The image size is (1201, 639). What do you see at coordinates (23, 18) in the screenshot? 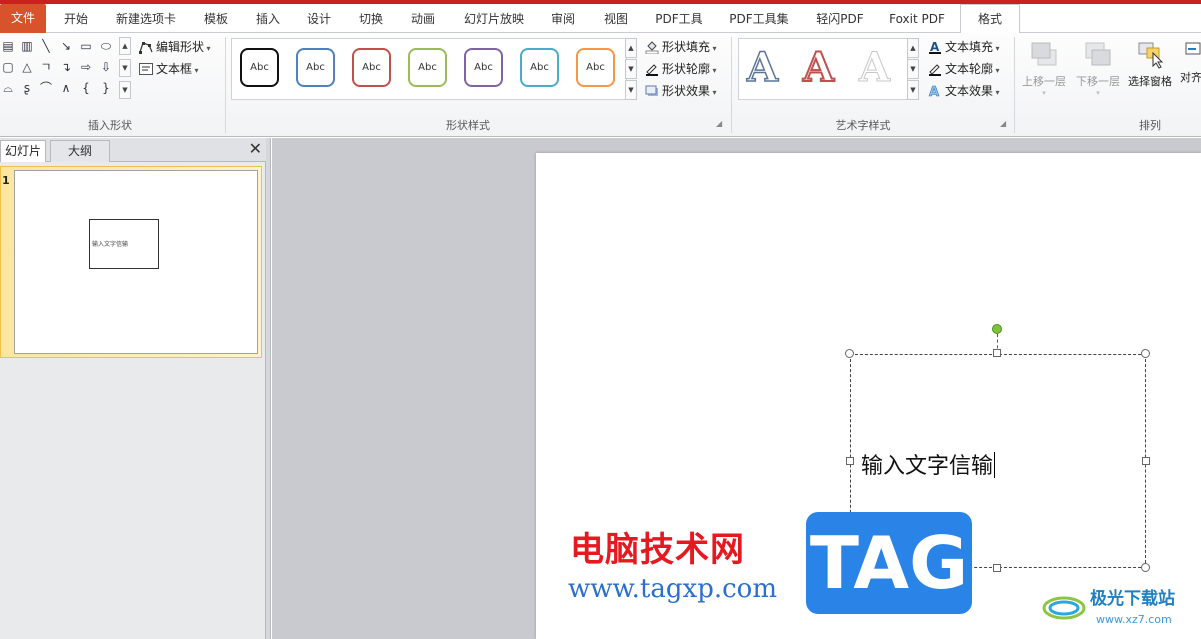
I see `tab-file: 文件` at bounding box center [23, 18].